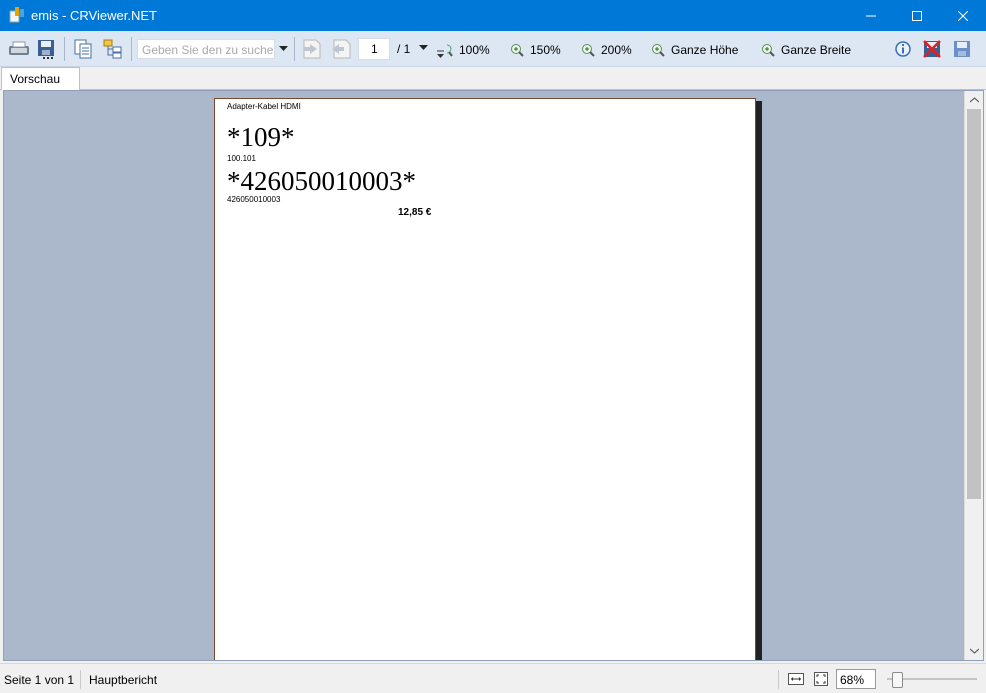  Describe the element at coordinates (312, 49) in the screenshot. I see `previous-page-icon` at that location.